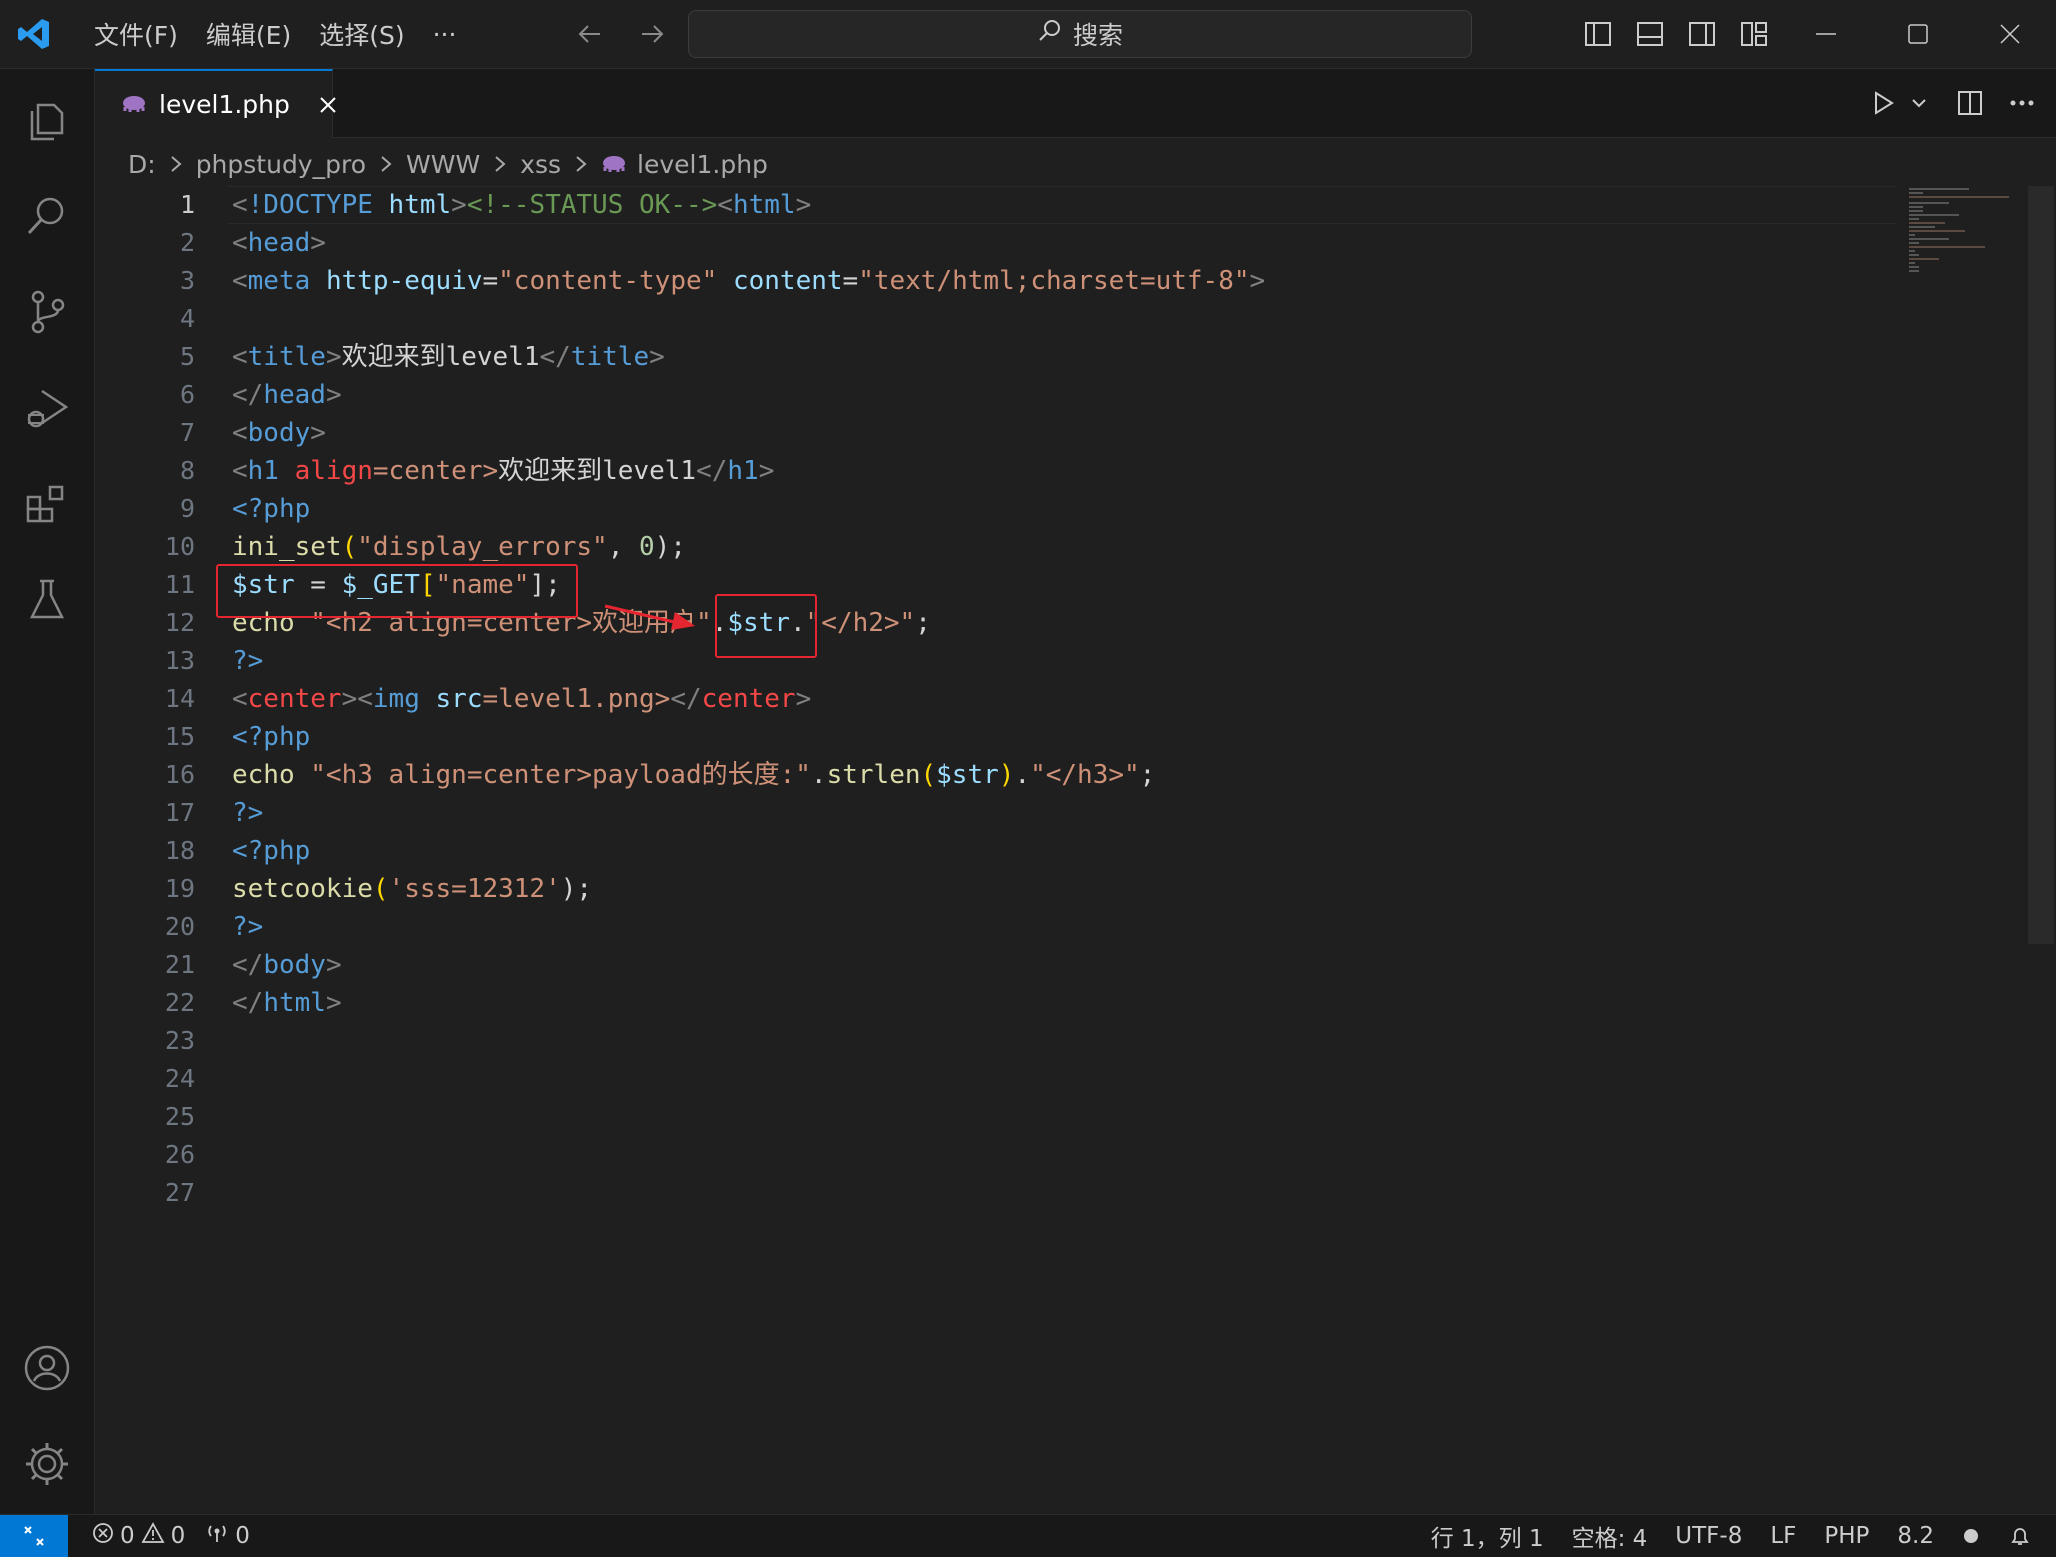  What do you see at coordinates (178, 1536) in the screenshot?
I see `warning-count: 0` at bounding box center [178, 1536].